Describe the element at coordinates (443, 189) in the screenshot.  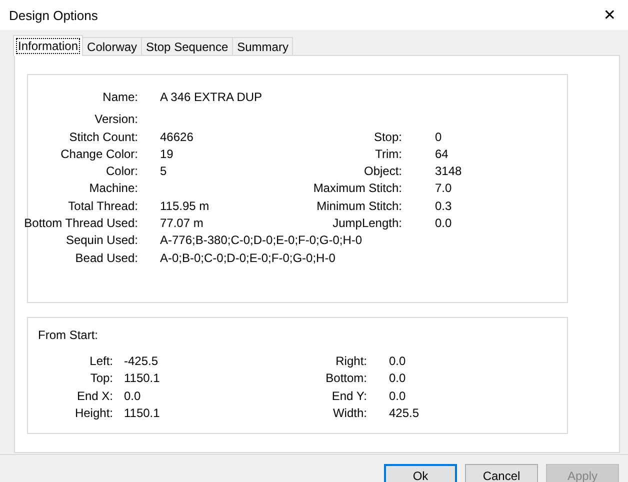
I see `field-value: 7.0` at that location.